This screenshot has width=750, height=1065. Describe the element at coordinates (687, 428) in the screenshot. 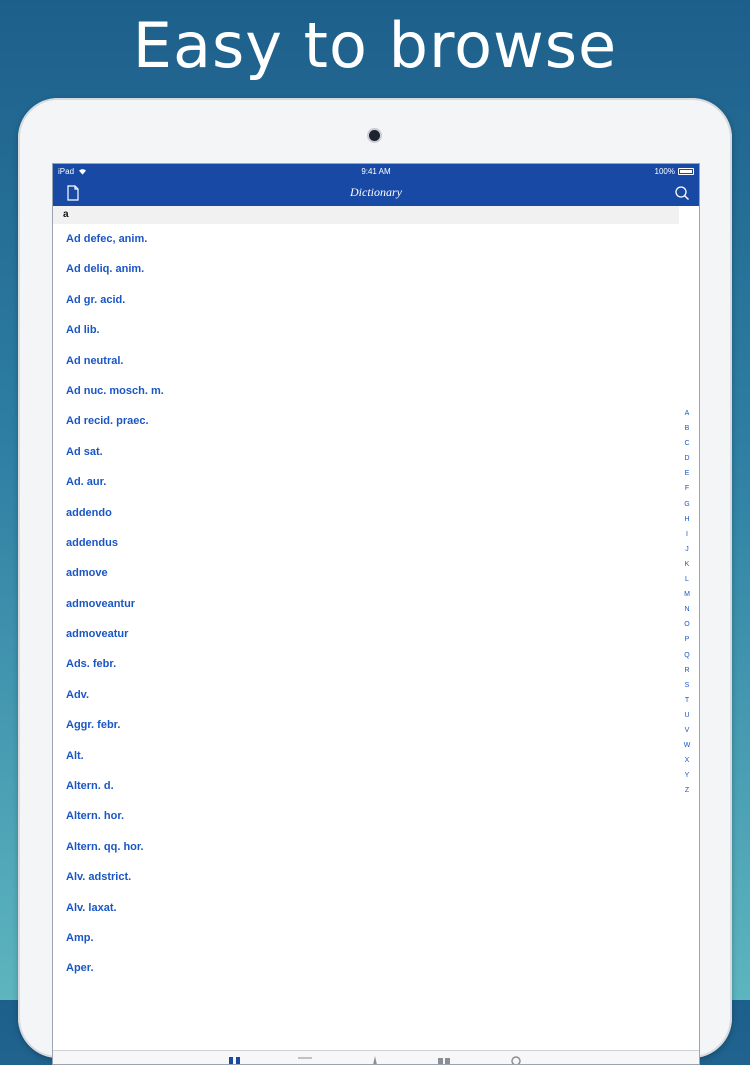

I see `index-letter: B` at that location.